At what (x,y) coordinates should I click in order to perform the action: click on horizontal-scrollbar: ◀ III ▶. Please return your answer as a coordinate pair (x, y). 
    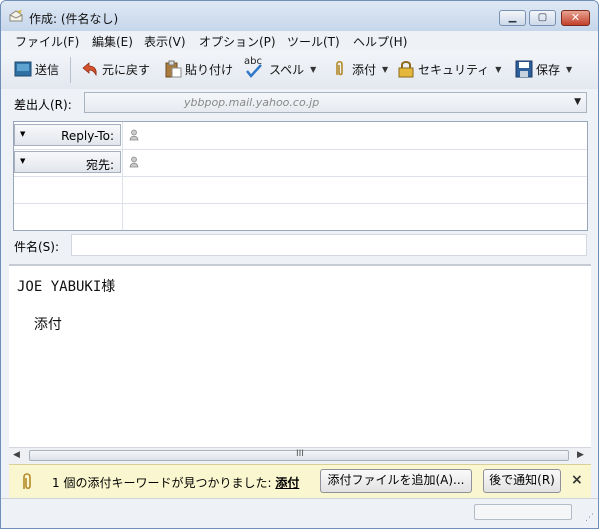
    Looking at the image, I should click on (300, 455).